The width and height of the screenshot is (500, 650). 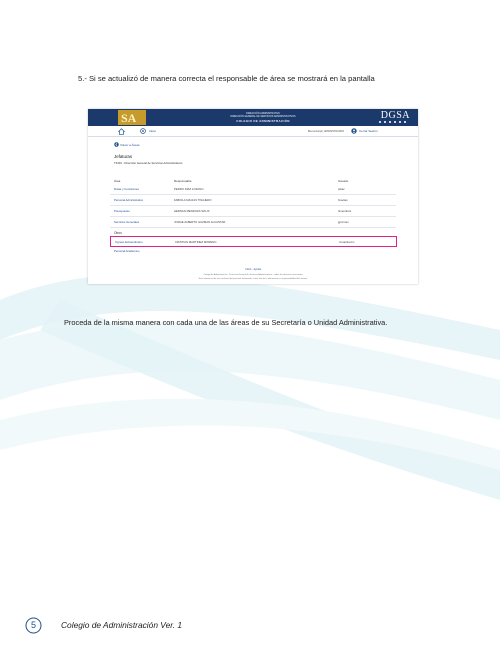 I want to click on responsable-cell: CRISTIAN MARTINEZ MORENO, so click(x=196, y=241).